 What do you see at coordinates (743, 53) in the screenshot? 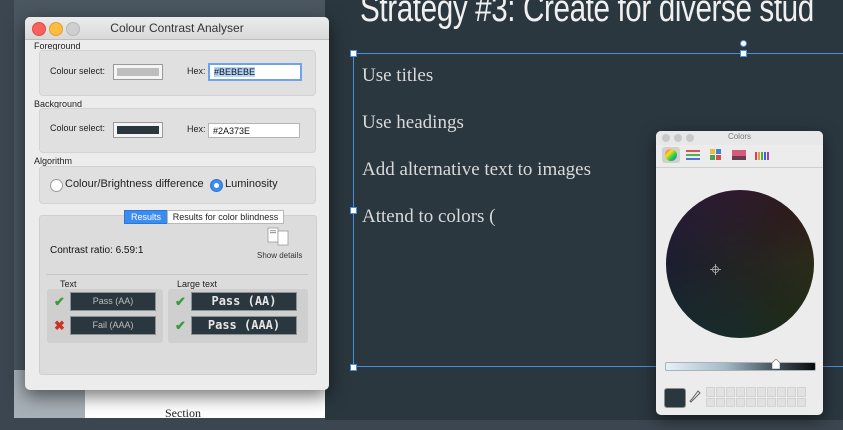
I see `resize-handle-top` at bounding box center [743, 53].